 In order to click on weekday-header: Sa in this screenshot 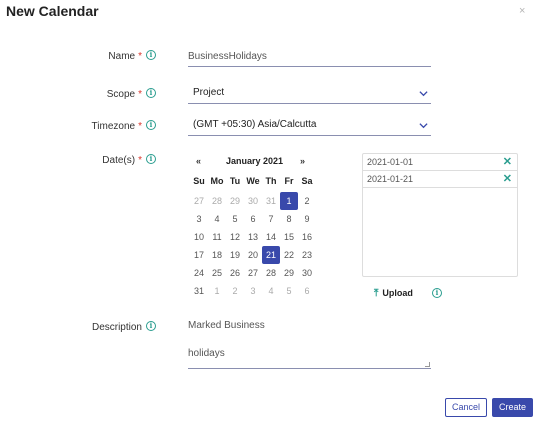, I will do `click(307, 181)`.